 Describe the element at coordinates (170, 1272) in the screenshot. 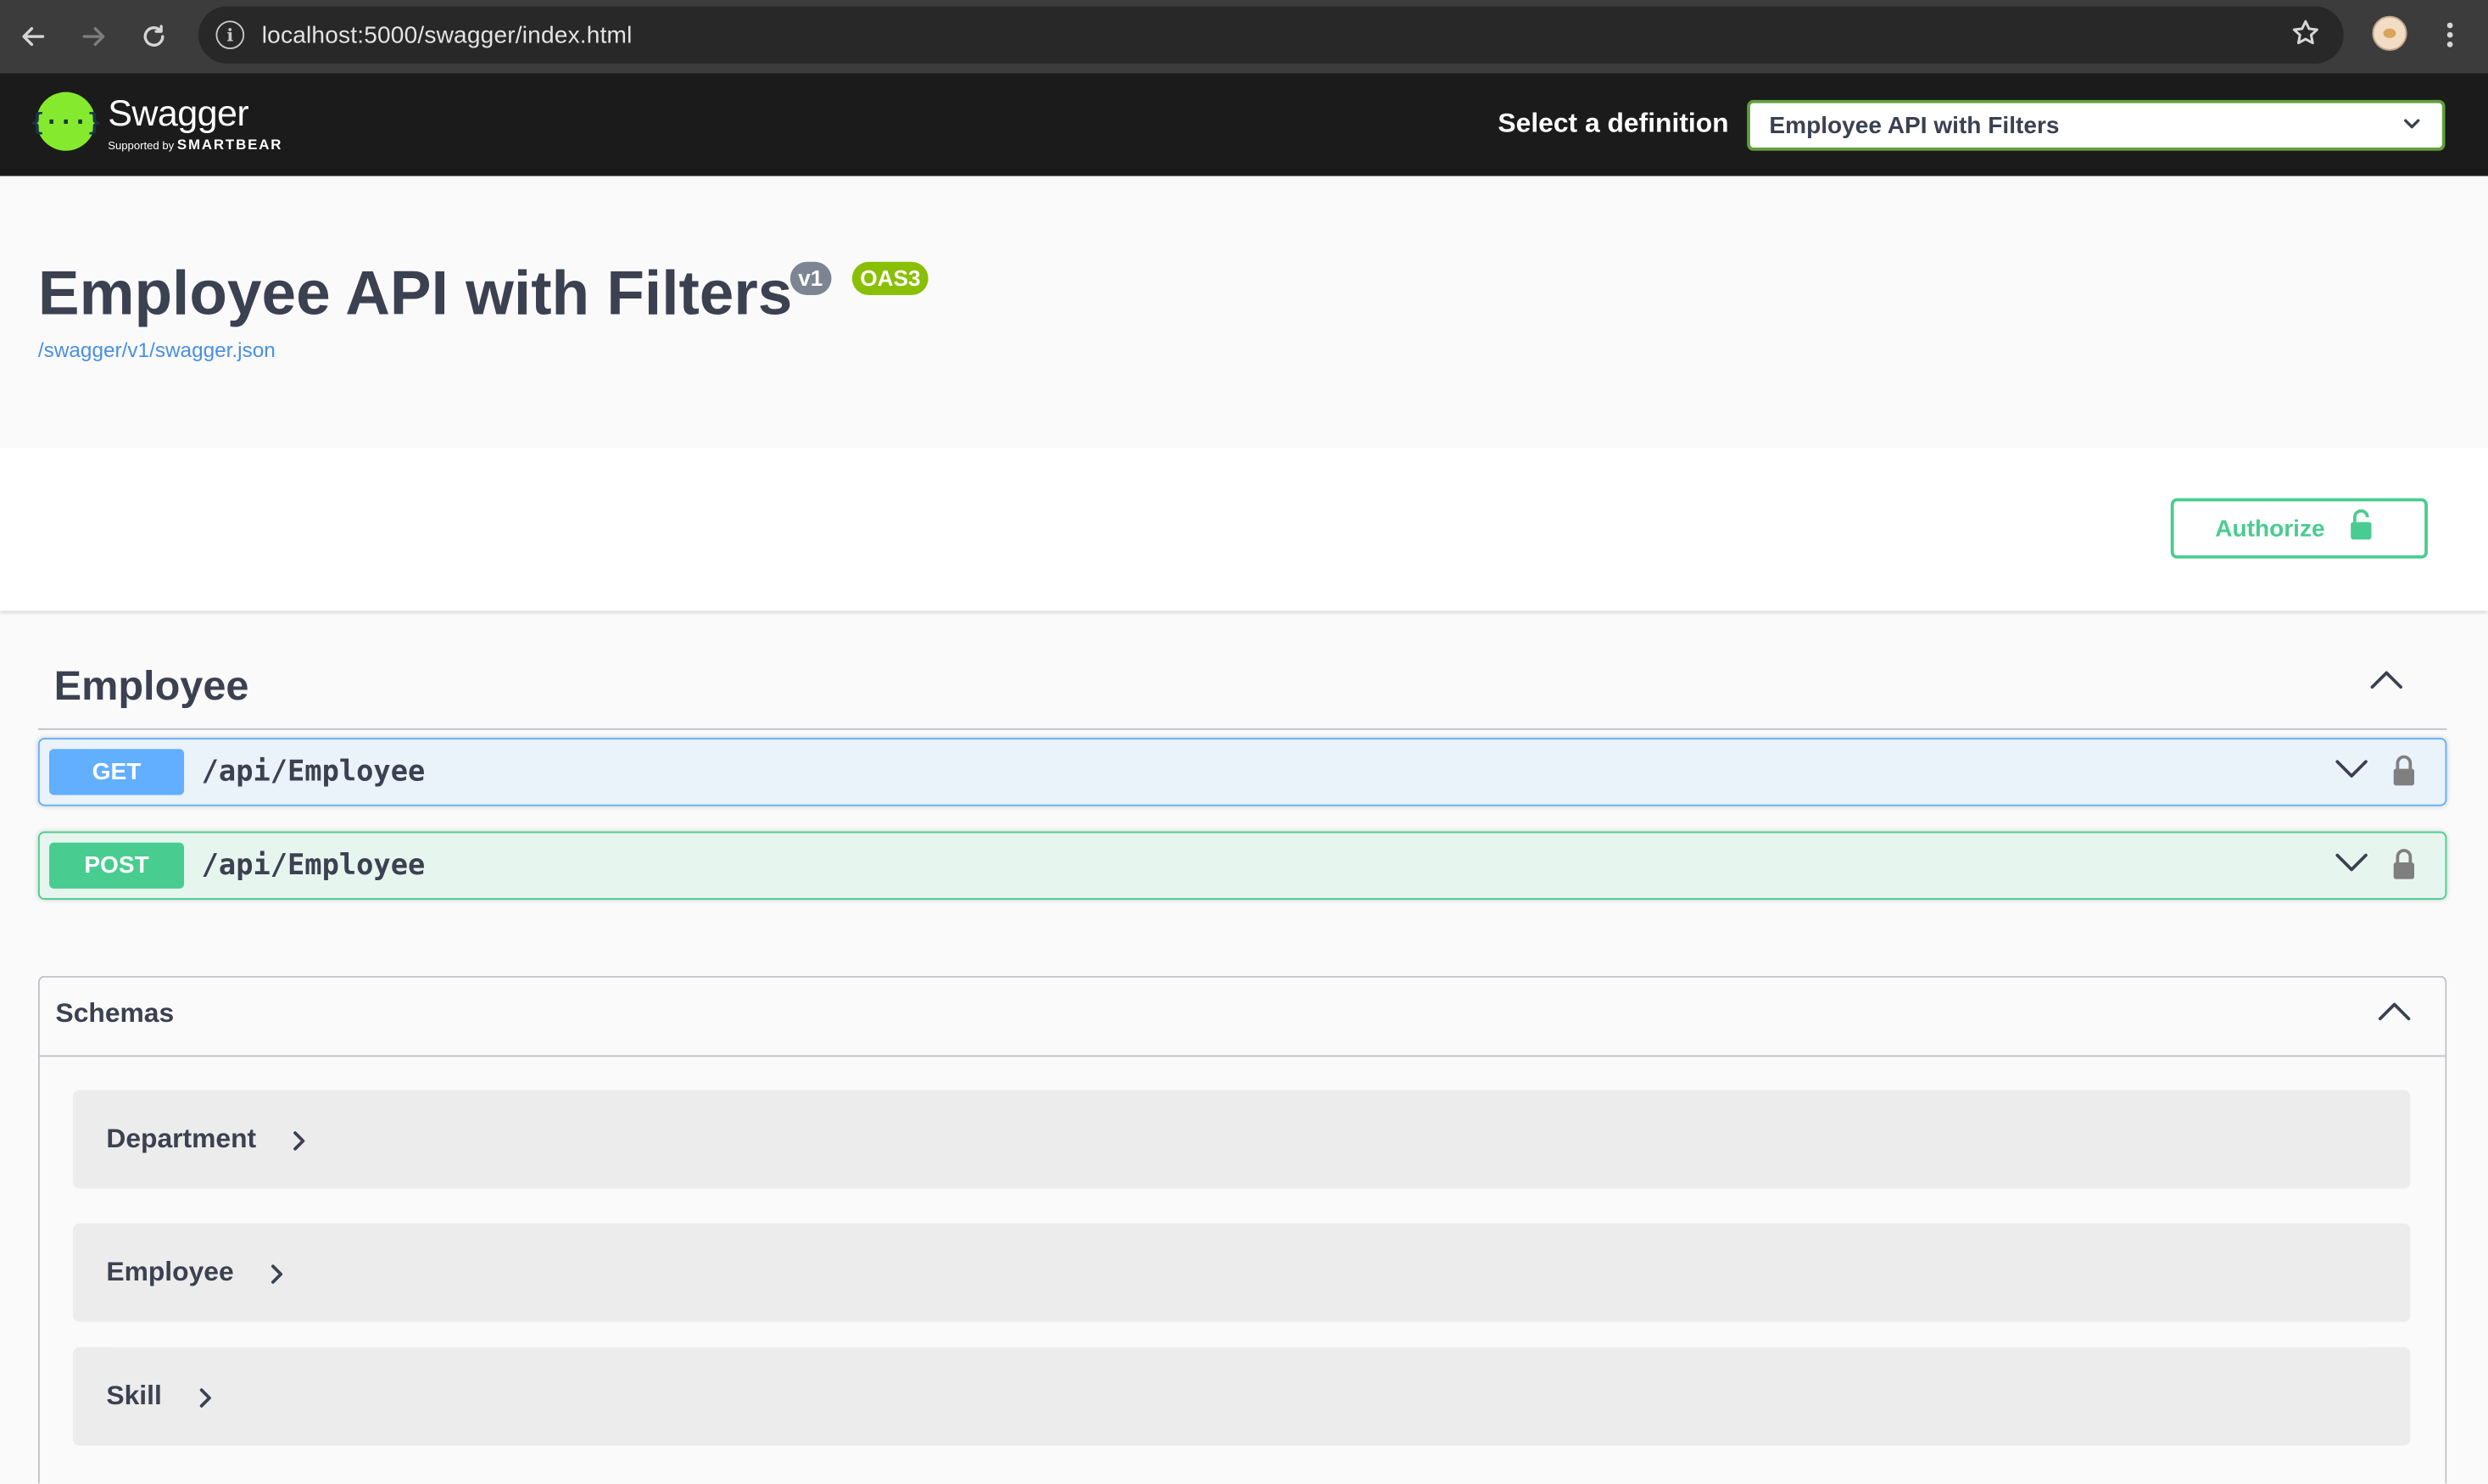

I see `schema-name: Employee` at that location.